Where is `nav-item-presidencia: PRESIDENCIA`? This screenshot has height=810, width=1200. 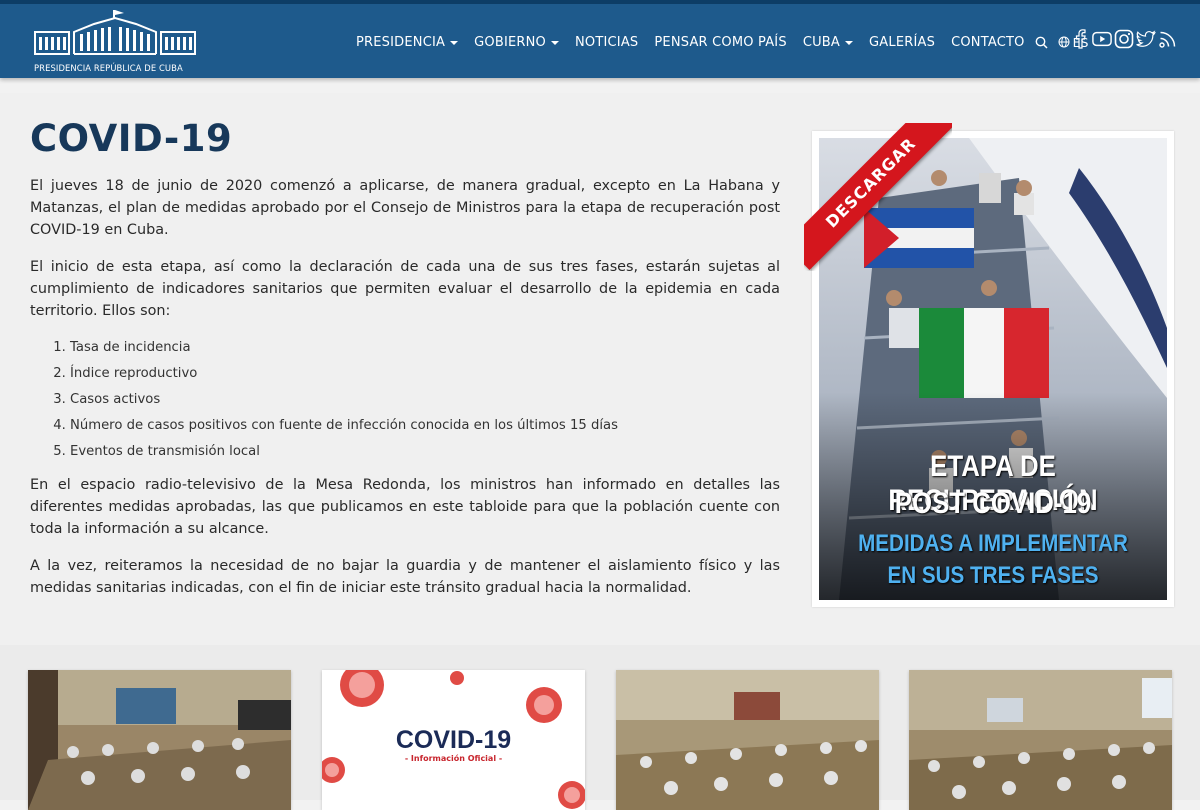 nav-item-presidencia: PRESIDENCIA is located at coordinates (407, 42).